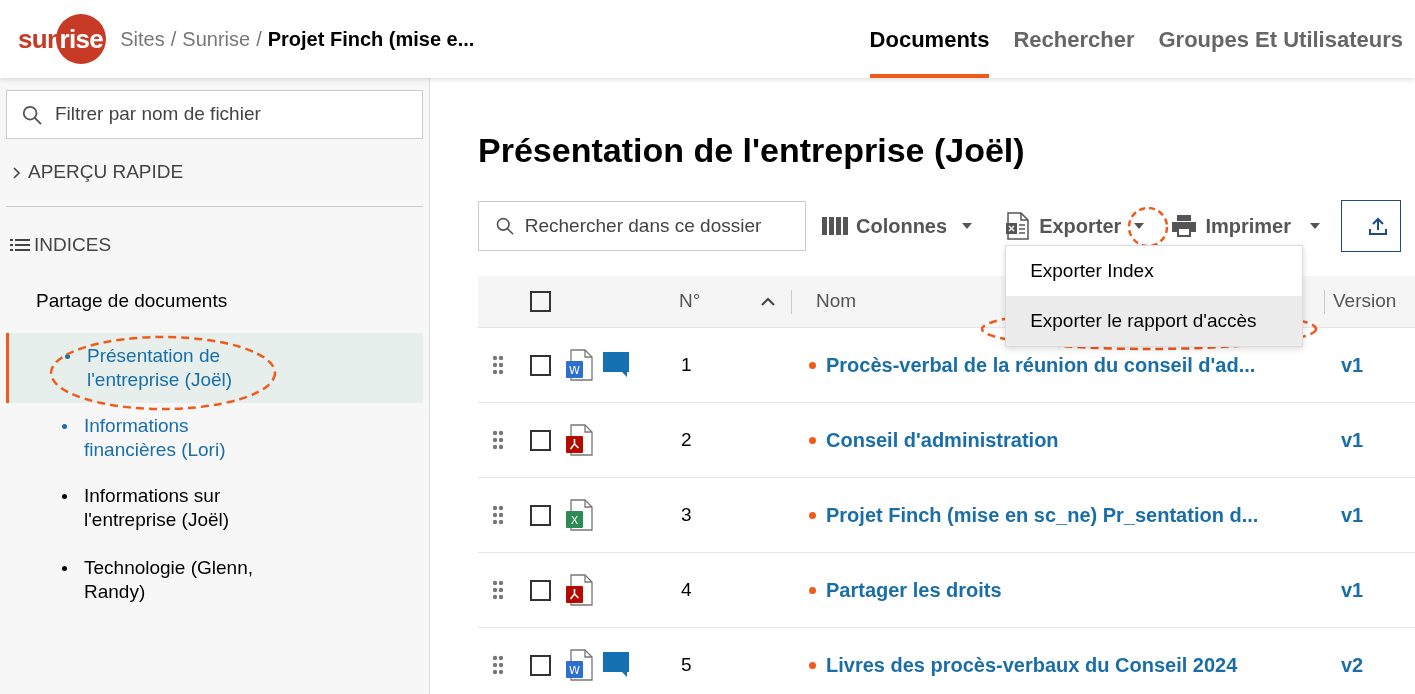 The image size is (1415, 694). What do you see at coordinates (1377, 226) in the screenshot?
I see `upload-icon` at bounding box center [1377, 226].